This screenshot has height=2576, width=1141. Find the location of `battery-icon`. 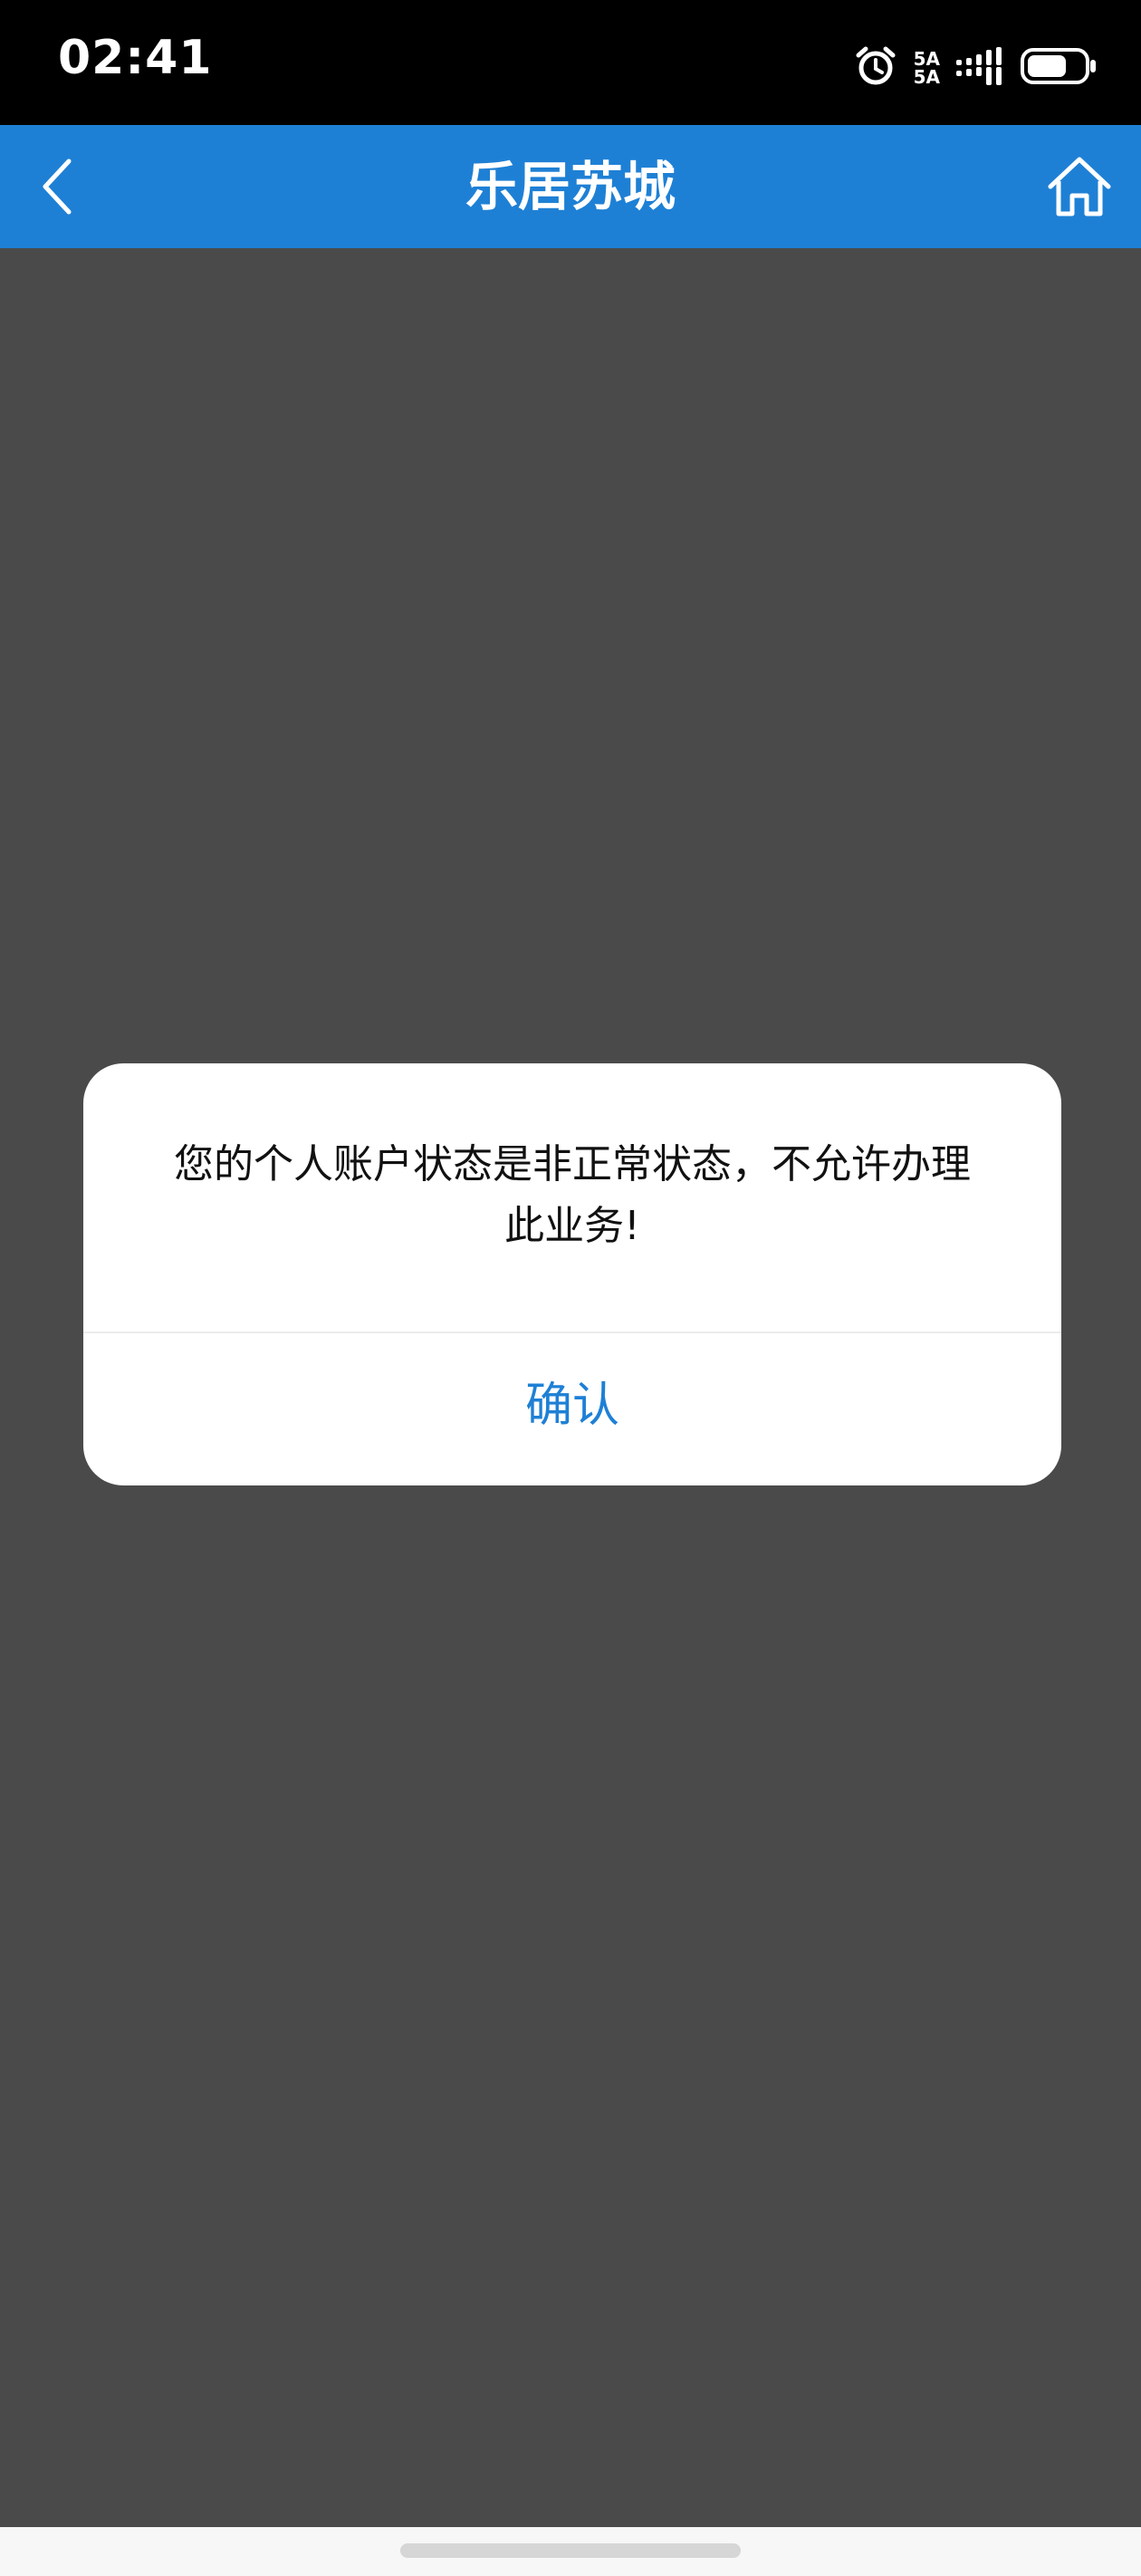

battery-icon is located at coordinates (1059, 68).